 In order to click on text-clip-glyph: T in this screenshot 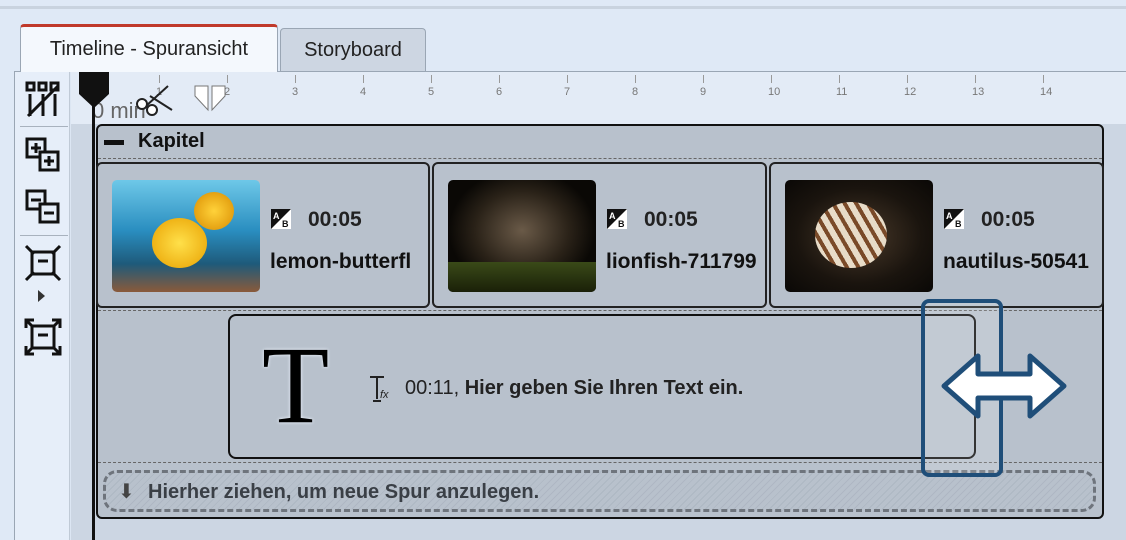, I will do `click(296, 385)`.